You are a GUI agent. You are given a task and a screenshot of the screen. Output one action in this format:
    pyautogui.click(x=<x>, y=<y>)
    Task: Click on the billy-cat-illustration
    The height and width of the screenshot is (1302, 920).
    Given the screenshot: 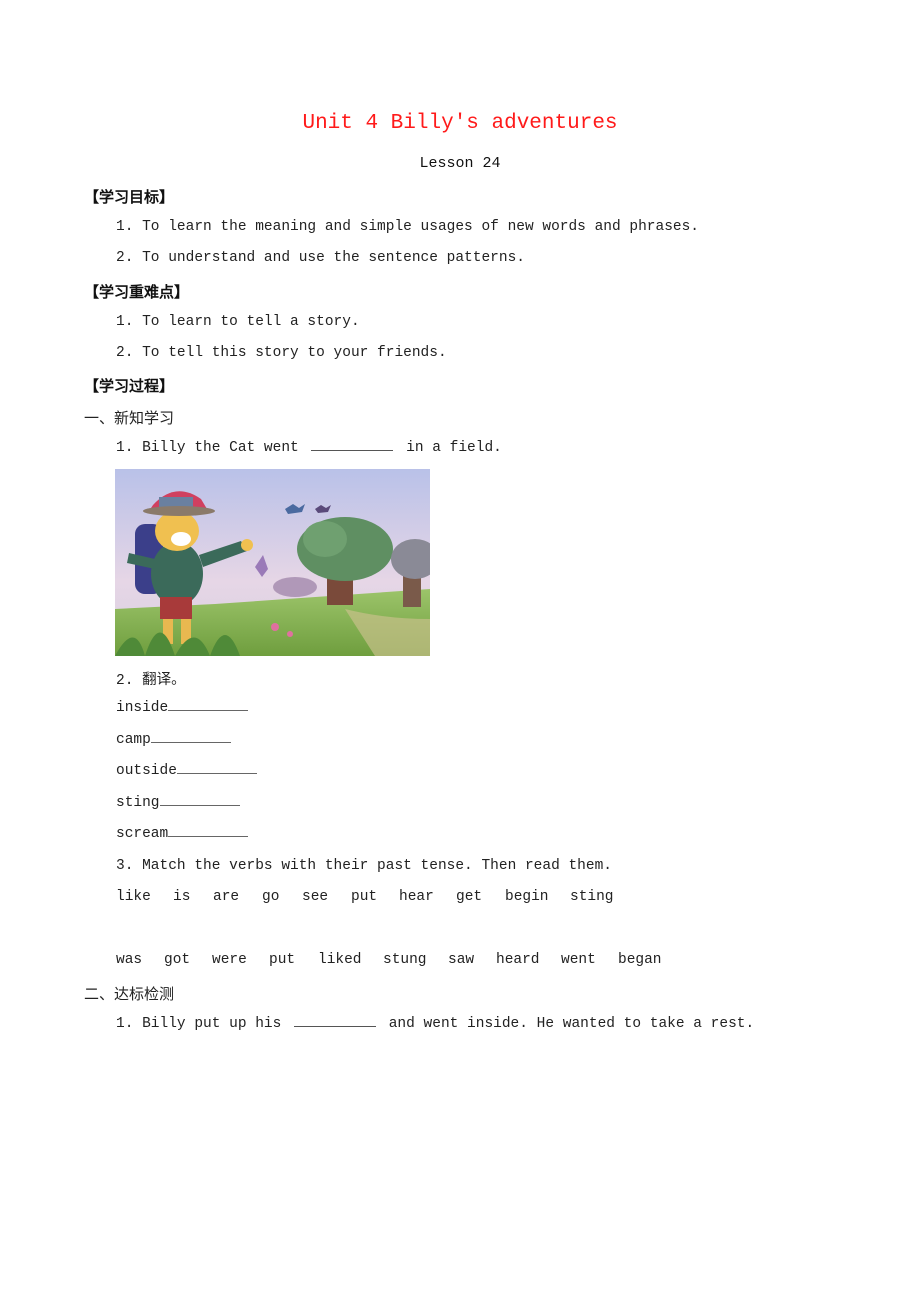 What is the action you would take?
    pyautogui.click(x=272, y=562)
    